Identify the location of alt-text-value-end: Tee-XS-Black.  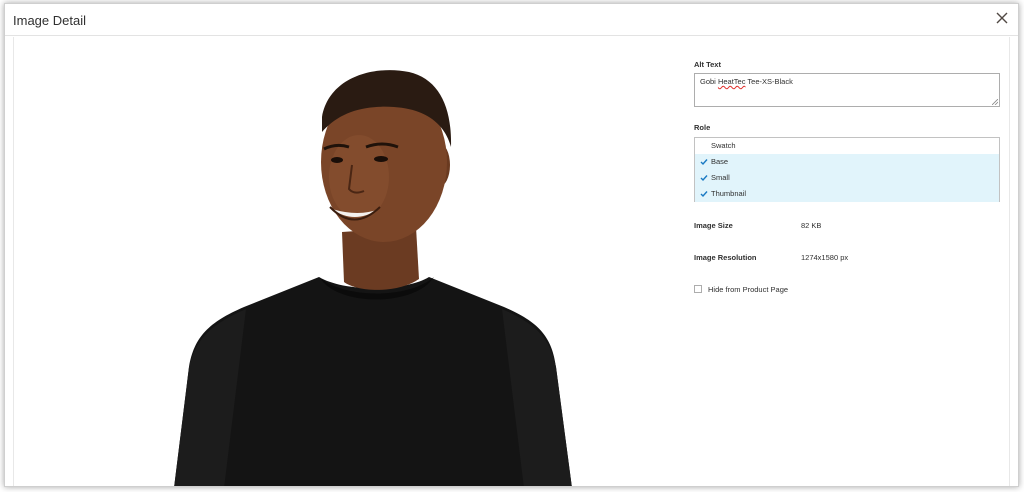
(769, 81).